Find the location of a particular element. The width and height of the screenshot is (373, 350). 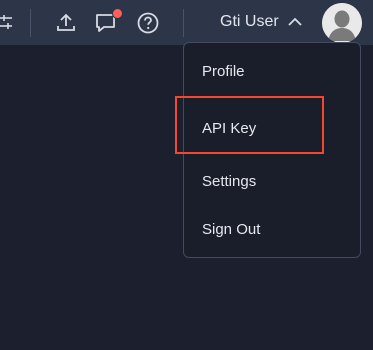

menu-item-profile: Profile is located at coordinates (223, 72).